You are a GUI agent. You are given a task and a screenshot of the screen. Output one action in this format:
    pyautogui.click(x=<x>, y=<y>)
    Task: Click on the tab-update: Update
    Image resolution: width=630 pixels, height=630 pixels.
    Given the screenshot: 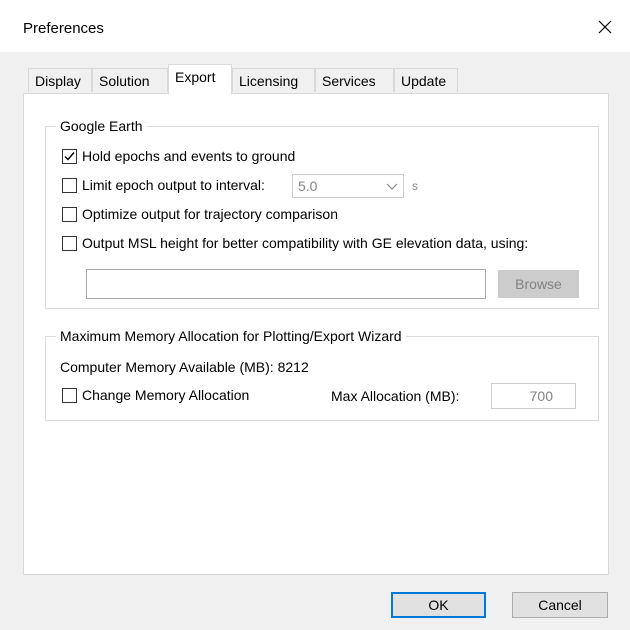 What is the action you would take?
    pyautogui.click(x=426, y=80)
    